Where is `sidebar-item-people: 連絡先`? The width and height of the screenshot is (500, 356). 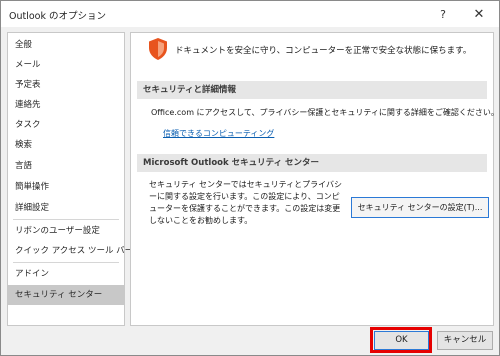
sidebar-item-people: 連絡先 is located at coordinates (66, 105).